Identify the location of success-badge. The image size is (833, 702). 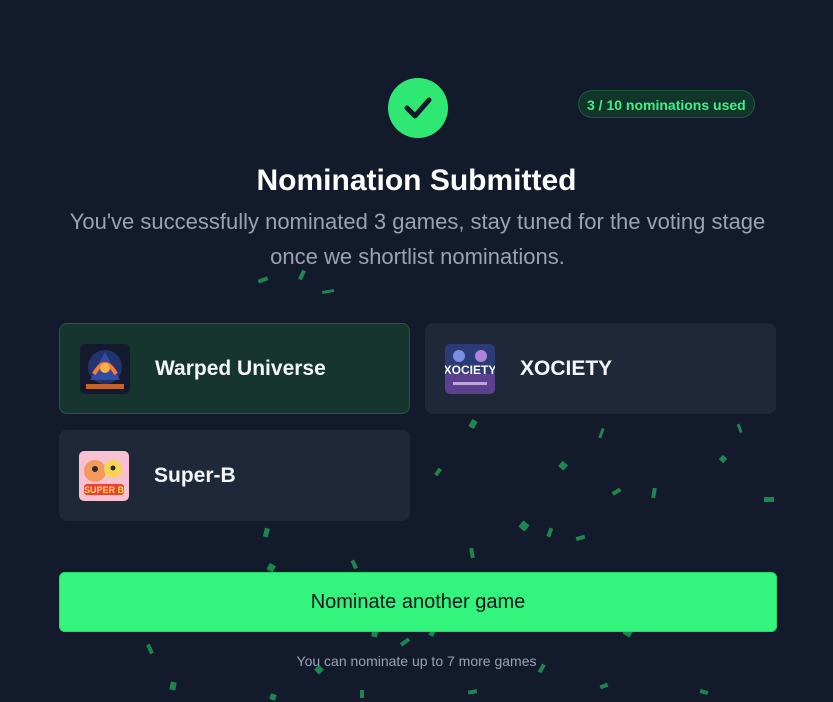
(418, 108).